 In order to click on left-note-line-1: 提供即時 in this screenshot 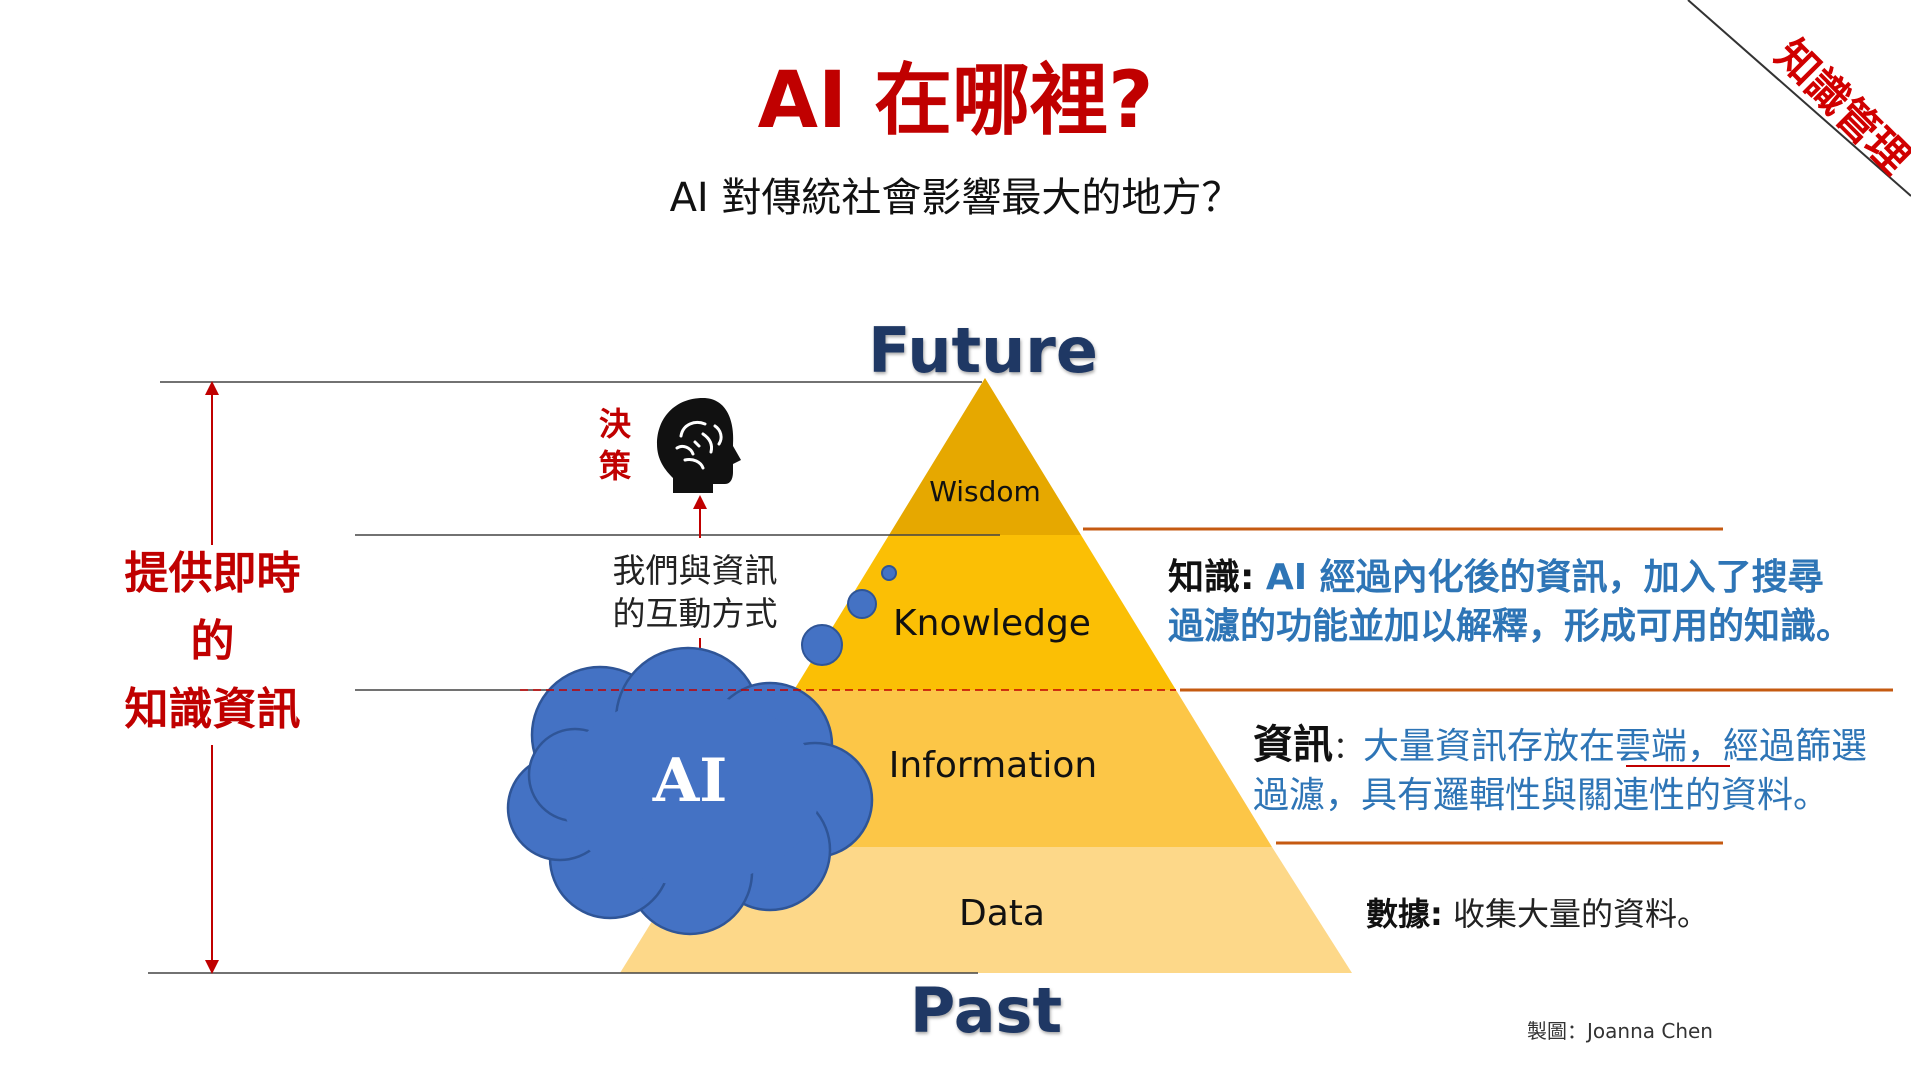, I will do `click(212, 573)`.